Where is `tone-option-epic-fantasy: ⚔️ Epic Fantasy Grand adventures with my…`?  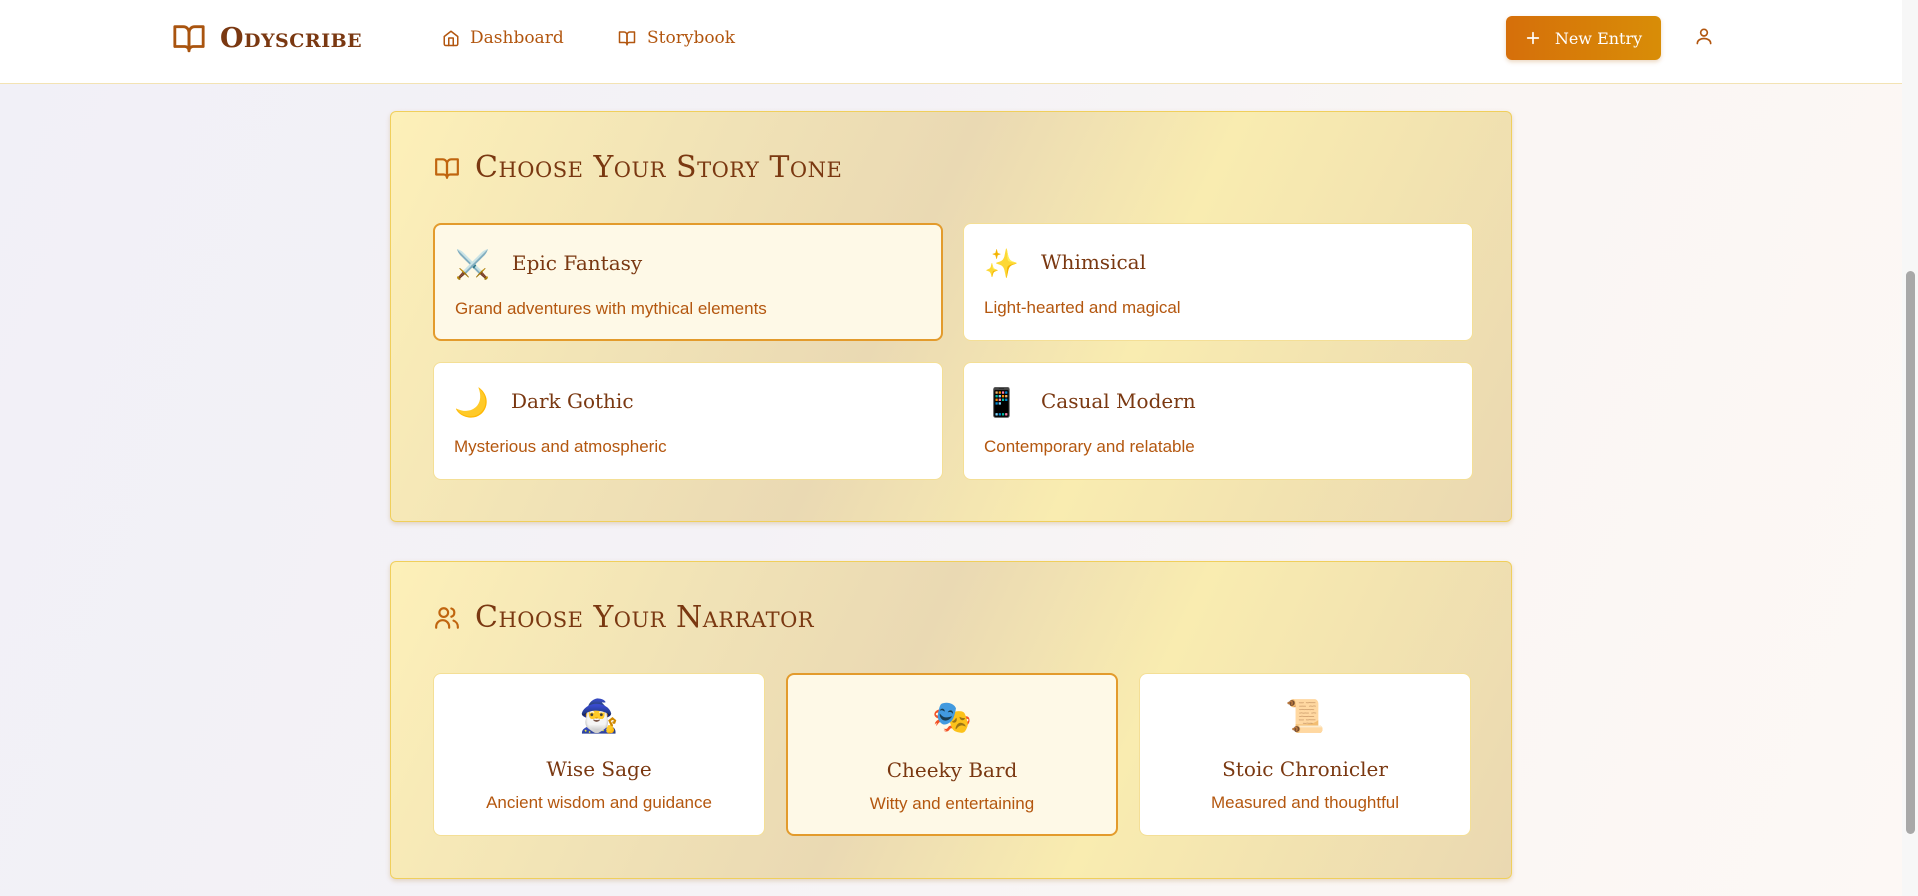 tone-option-epic-fantasy: ⚔️ Epic Fantasy Grand adventures with my… is located at coordinates (688, 282).